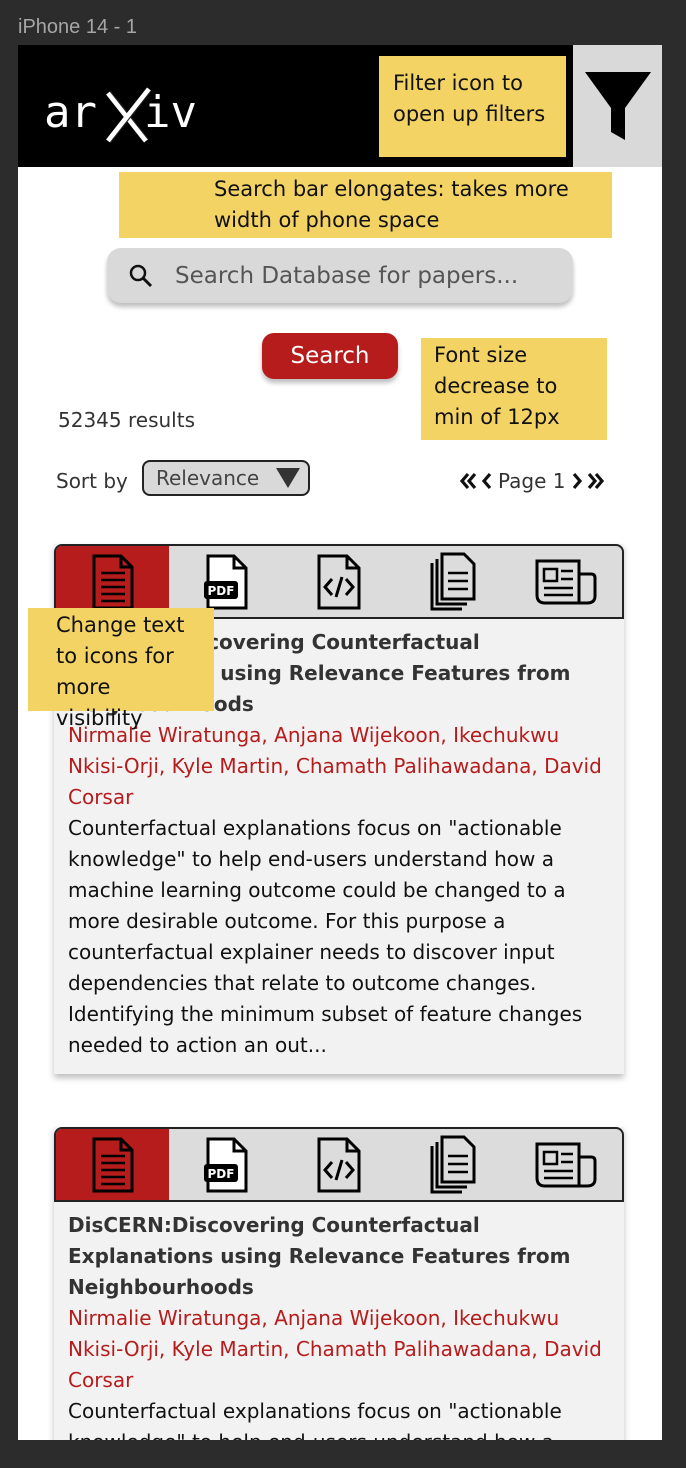  Describe the element at coordinates (472, 106) in the screenshot. I see `annotation-filter: Filter icon to open up filters` at that location.